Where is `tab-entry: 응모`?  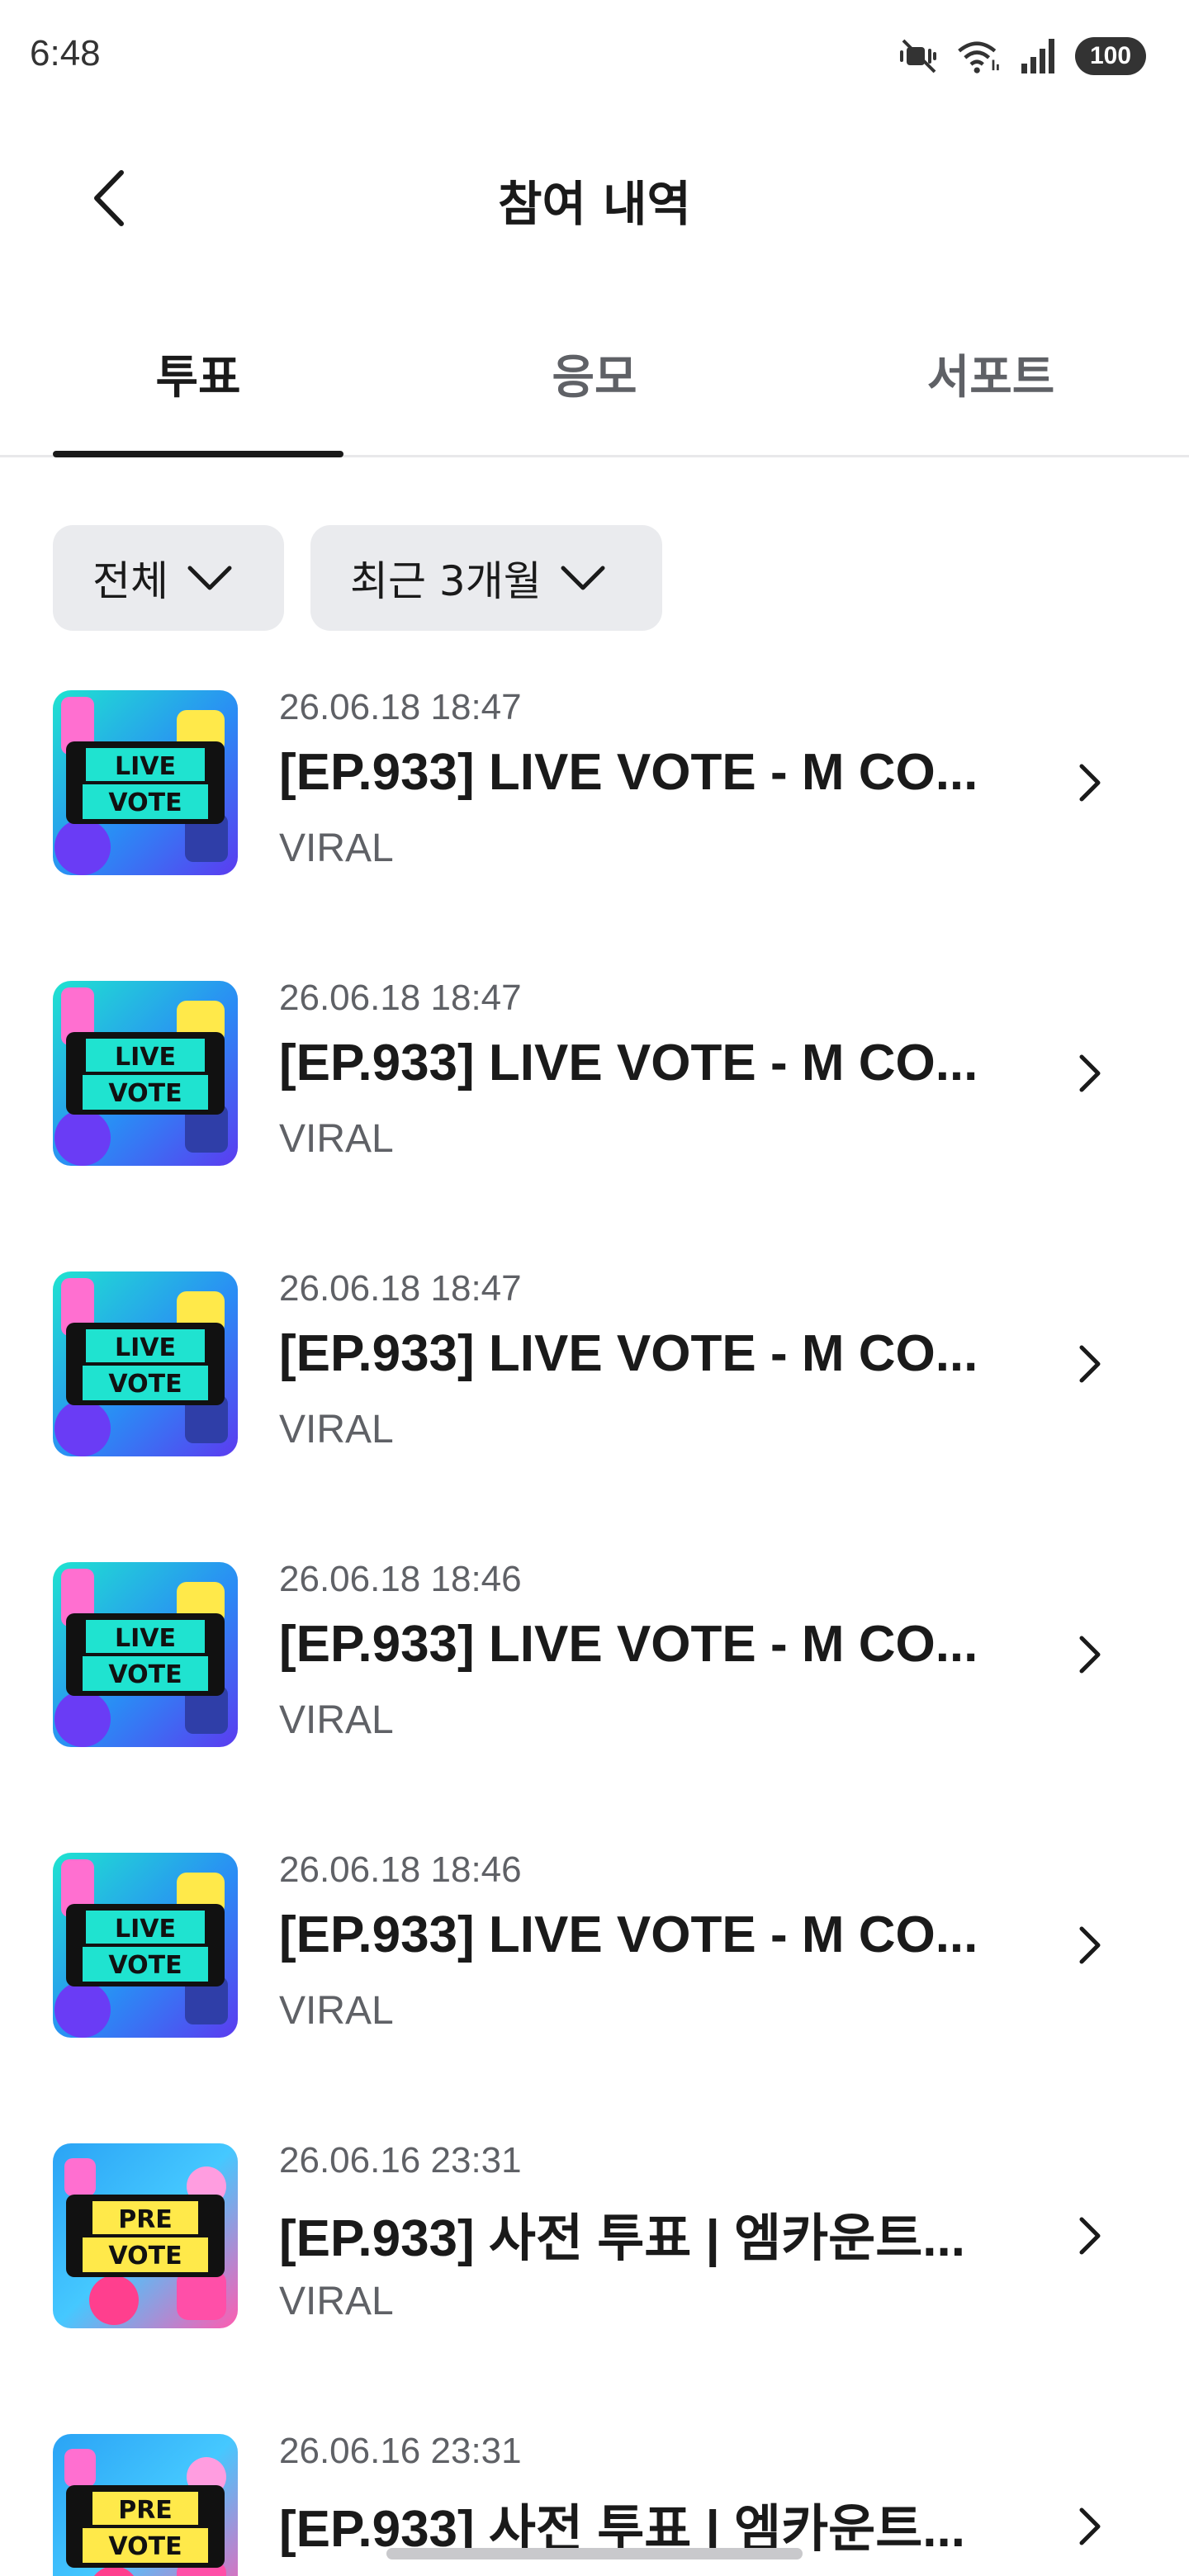
tab-entry: 응모 is located at coordinates (594, 389).